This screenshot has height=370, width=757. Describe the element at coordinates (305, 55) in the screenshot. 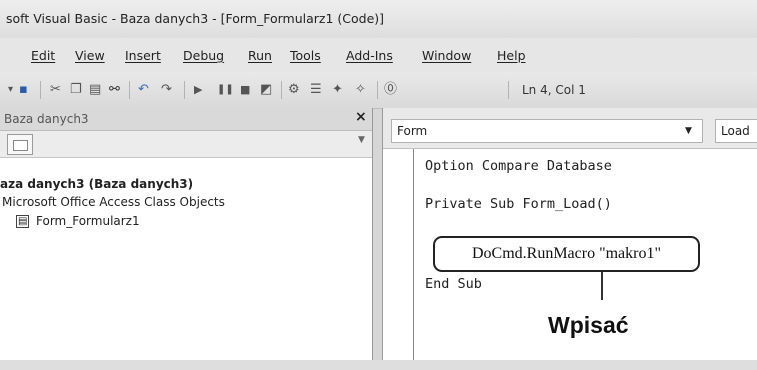

I see `menu-tools: Tools` at that location.